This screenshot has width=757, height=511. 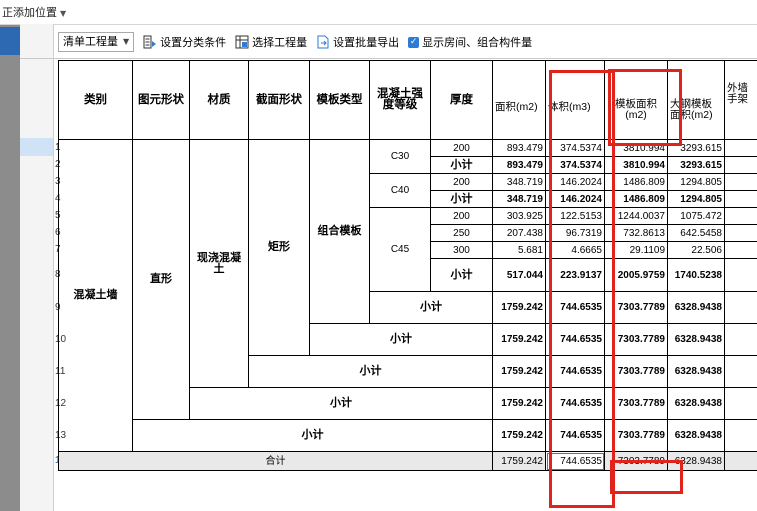 I want to click on grade-cell: C30, so click(x=400, y=156).